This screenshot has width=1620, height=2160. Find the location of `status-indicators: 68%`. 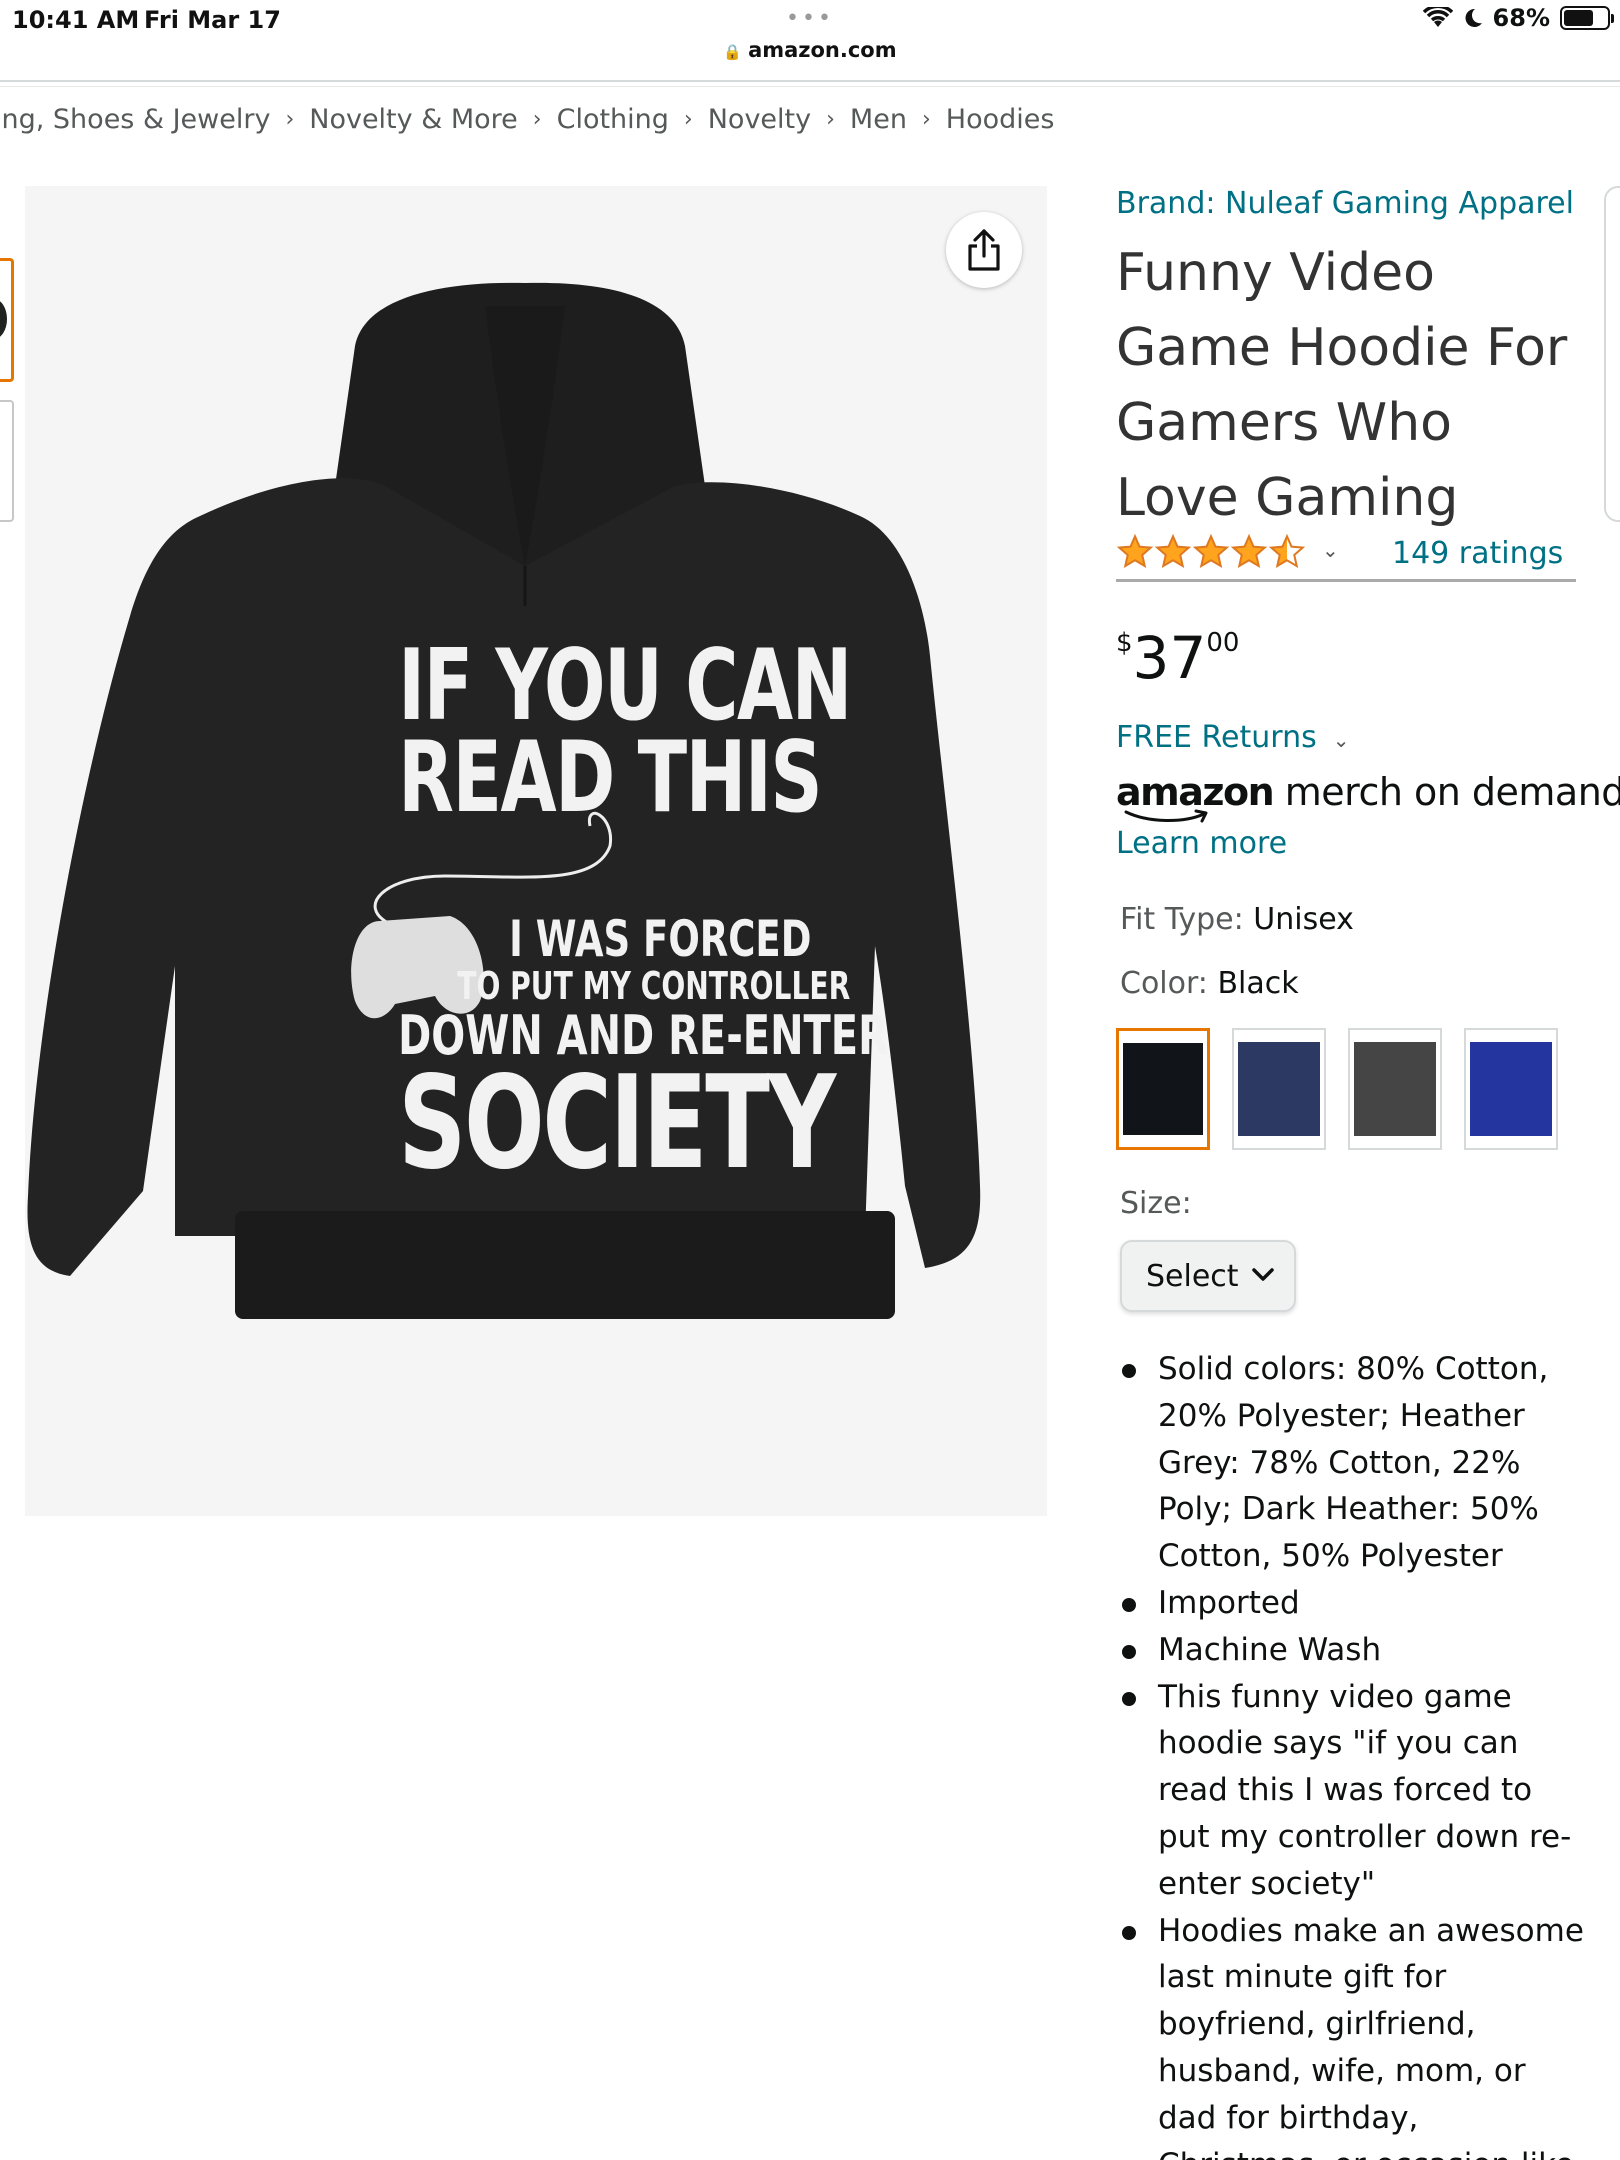

status-indicators: 68% is located at coordinates (1518, 18).